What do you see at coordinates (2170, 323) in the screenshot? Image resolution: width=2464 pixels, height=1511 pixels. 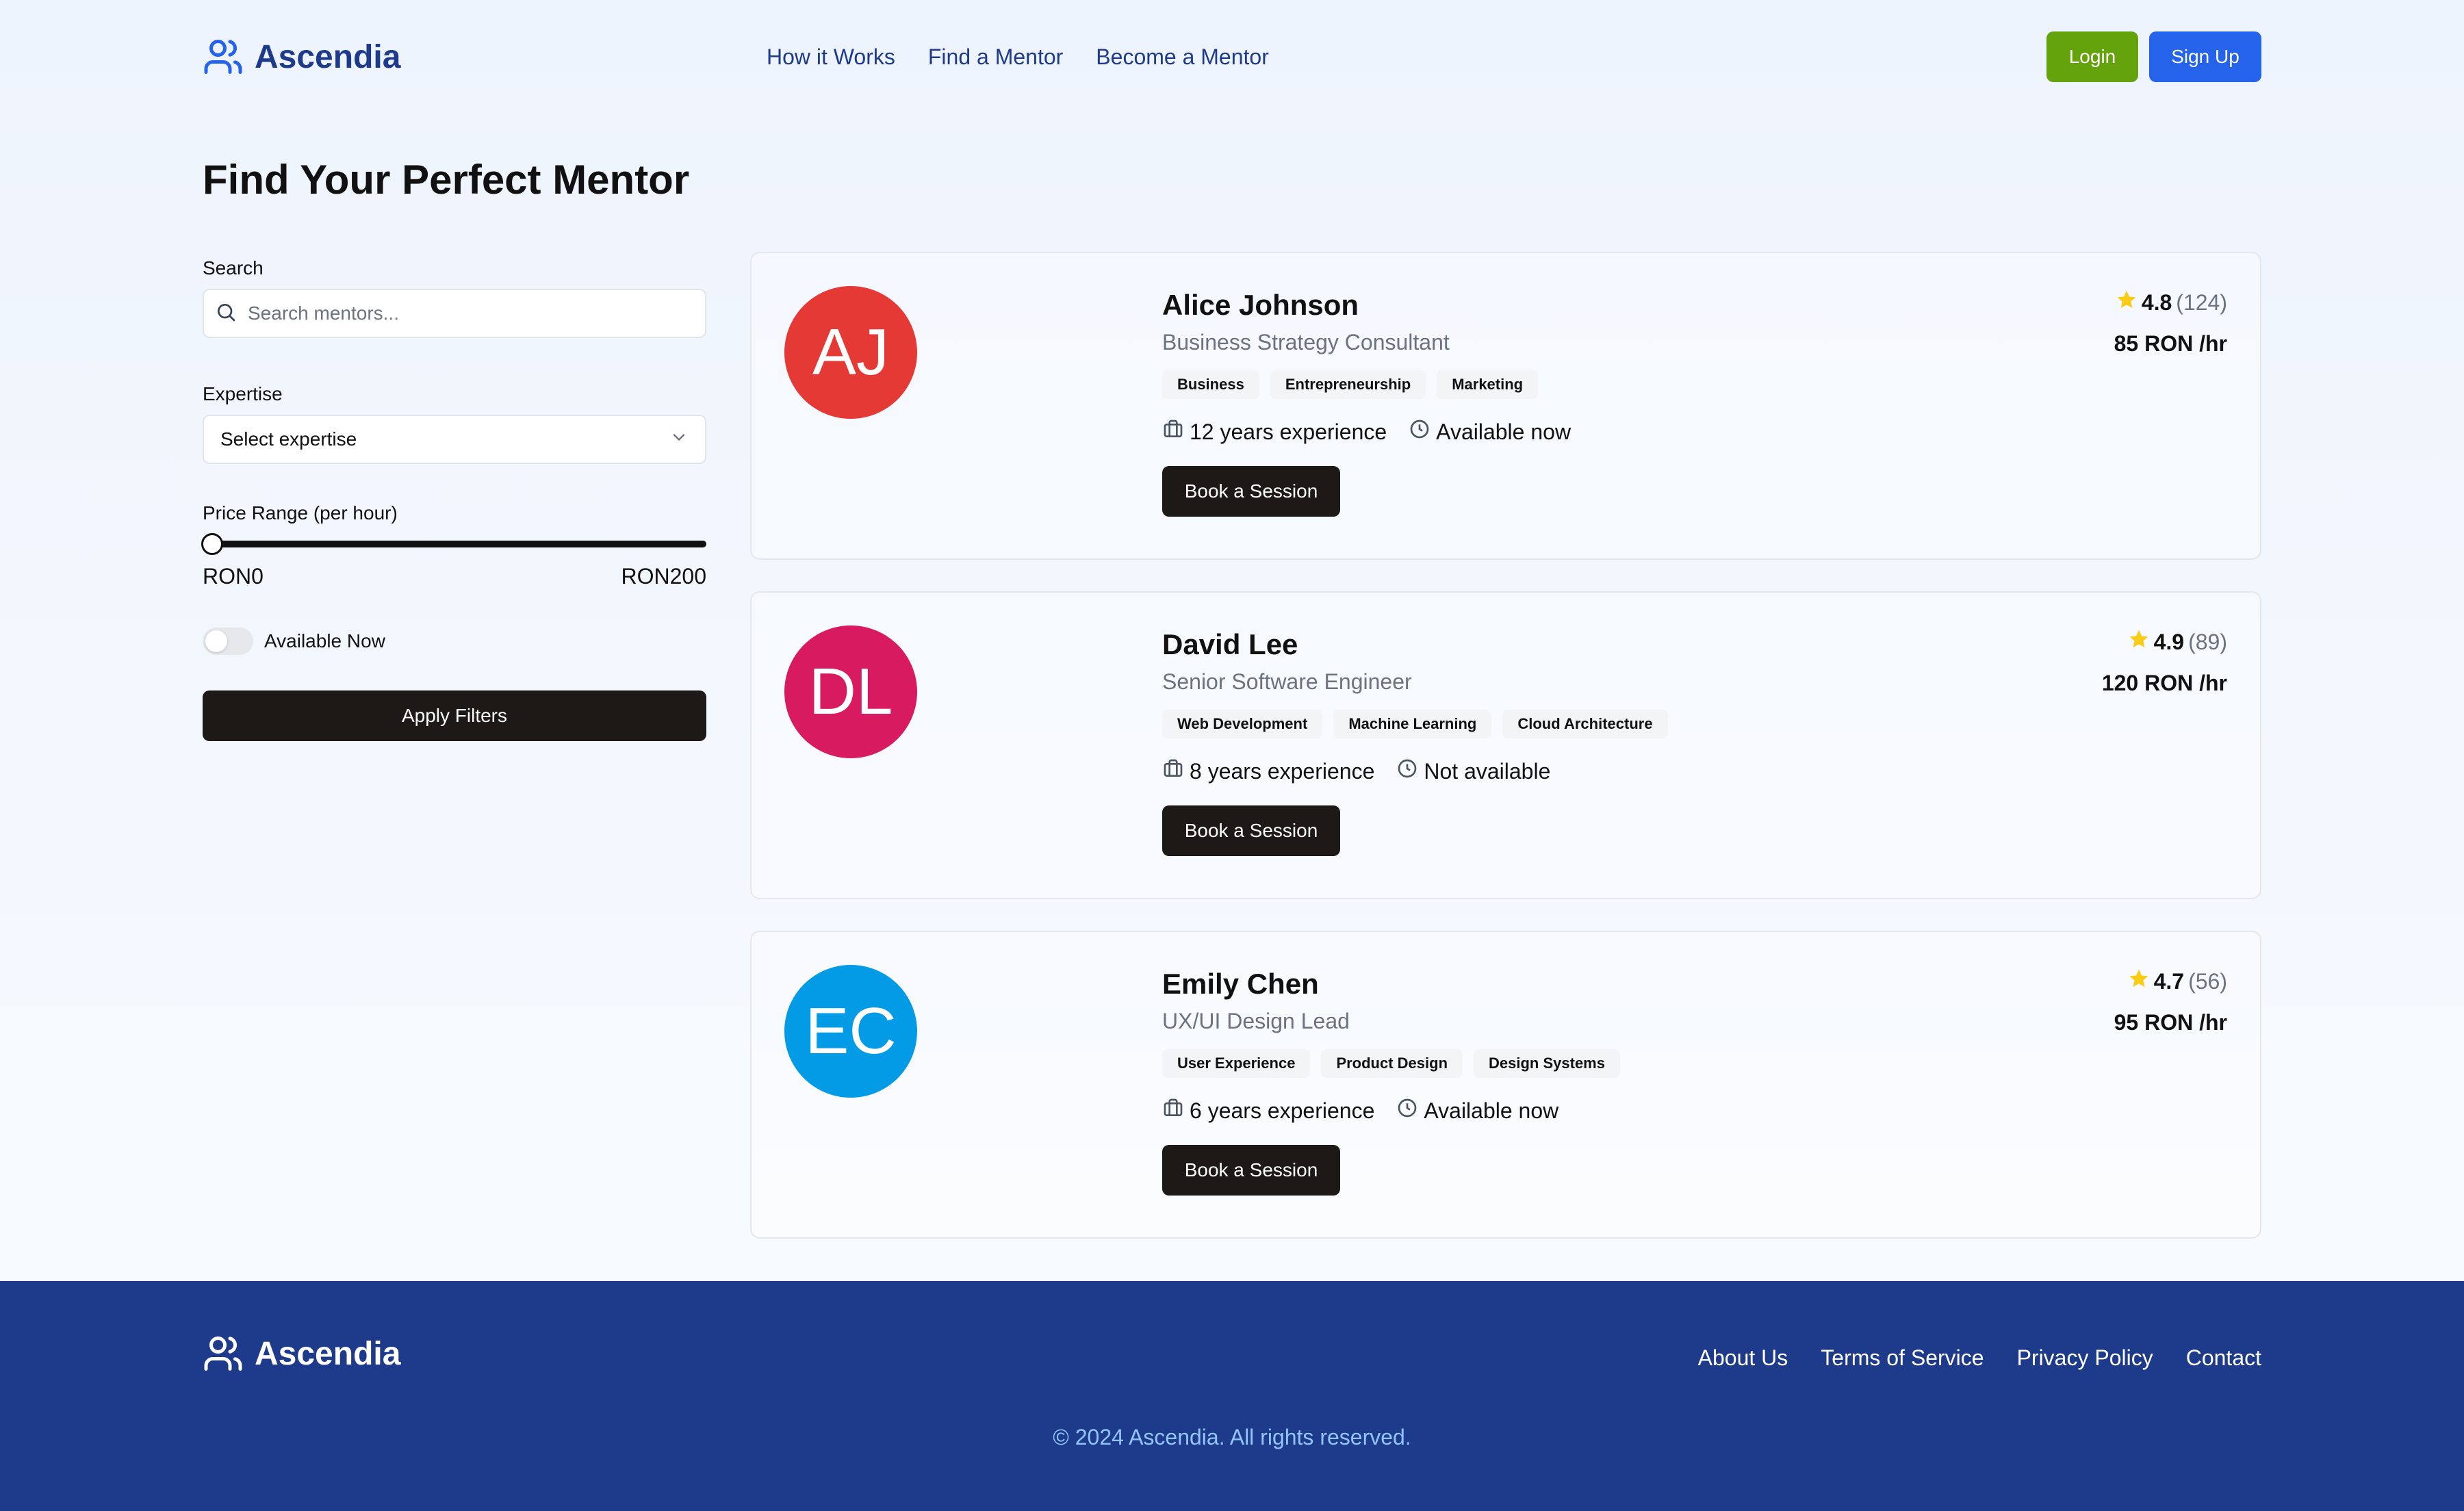 I see `mentor-rating-price: 4.8 (124) 85 RON /hr` at bounding box center [2170, 323].